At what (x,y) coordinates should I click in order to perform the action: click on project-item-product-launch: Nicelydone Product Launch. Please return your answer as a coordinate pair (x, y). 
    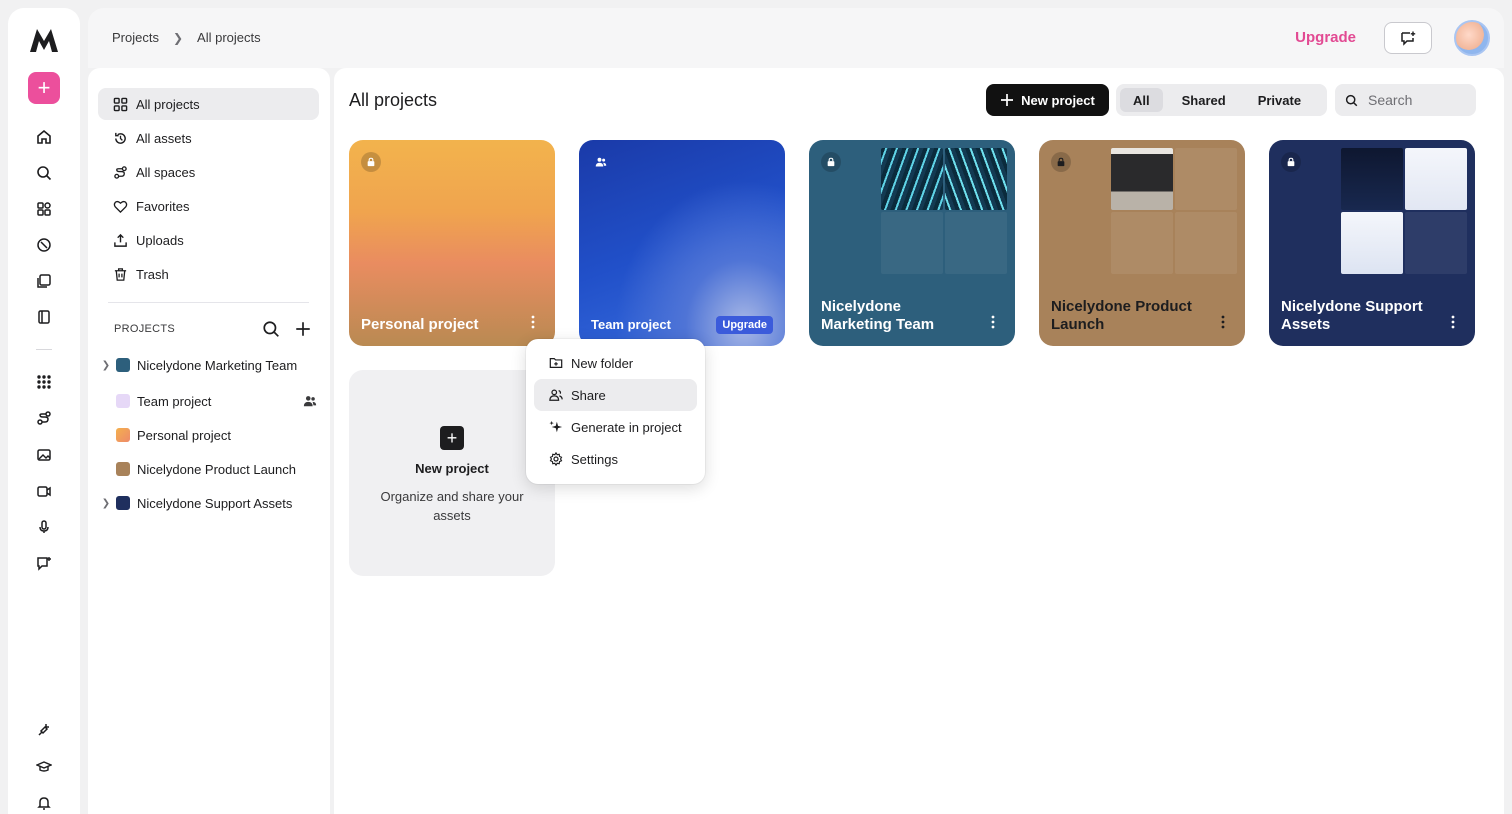
    Looking at the image, I should click on (208, 469).